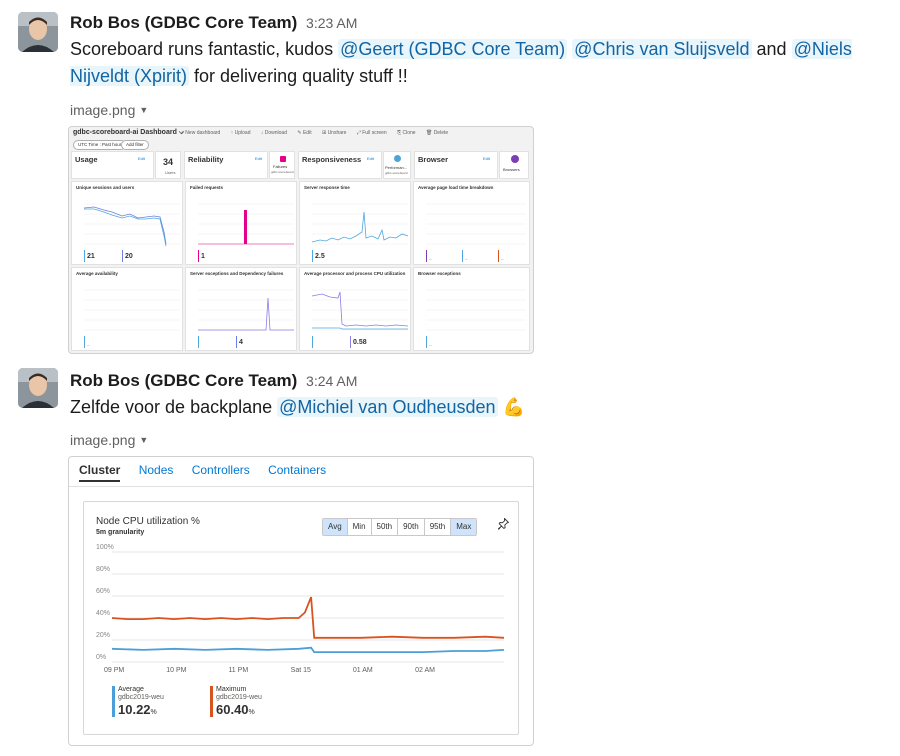  I want to click on toolbar-item: ⤢ Full screen, so click(371, 133).